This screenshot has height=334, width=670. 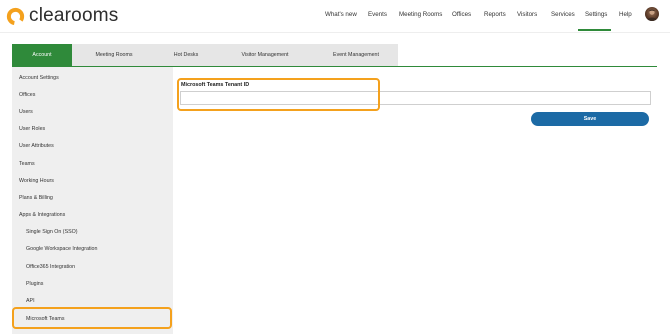 What do you see at coordinates (335, 32) in the screenshot?
I see `header-divider` at bounding box center [335, 32].